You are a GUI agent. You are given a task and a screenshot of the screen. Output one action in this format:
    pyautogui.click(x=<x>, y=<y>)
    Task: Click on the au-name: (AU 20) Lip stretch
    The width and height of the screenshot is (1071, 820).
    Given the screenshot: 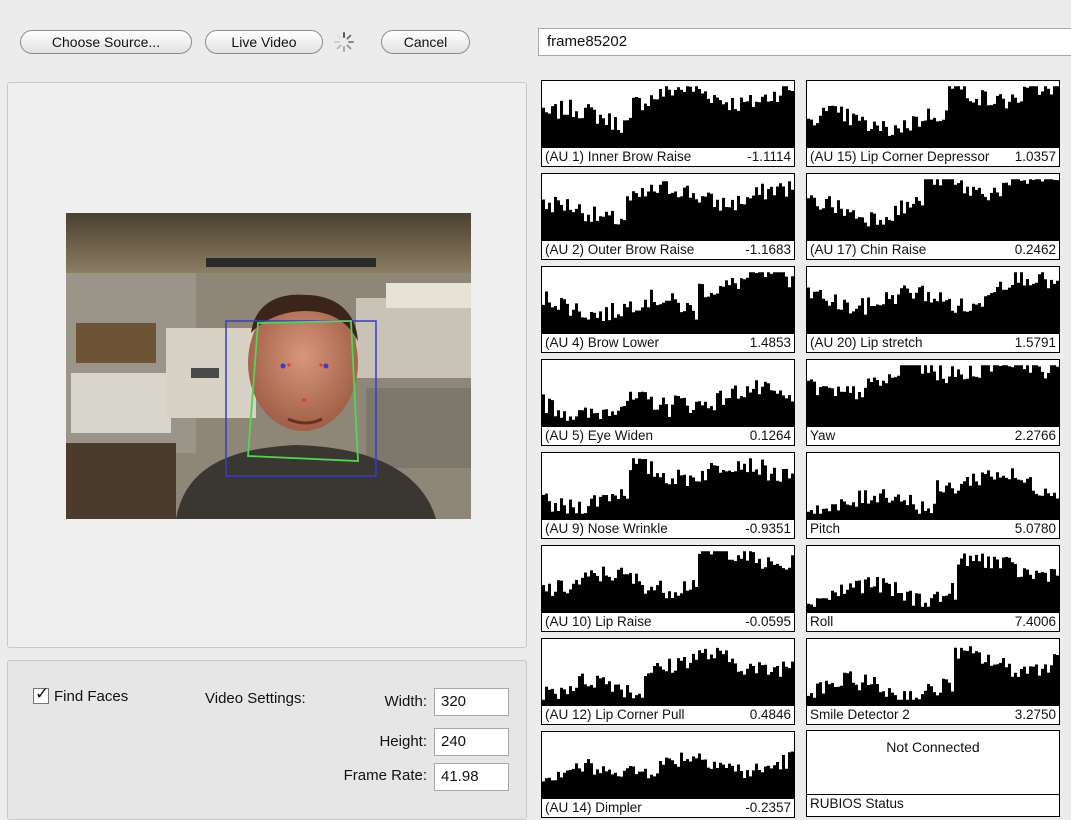 What is the action you would take?
    pyautogui.click(x=866, y=342)
    